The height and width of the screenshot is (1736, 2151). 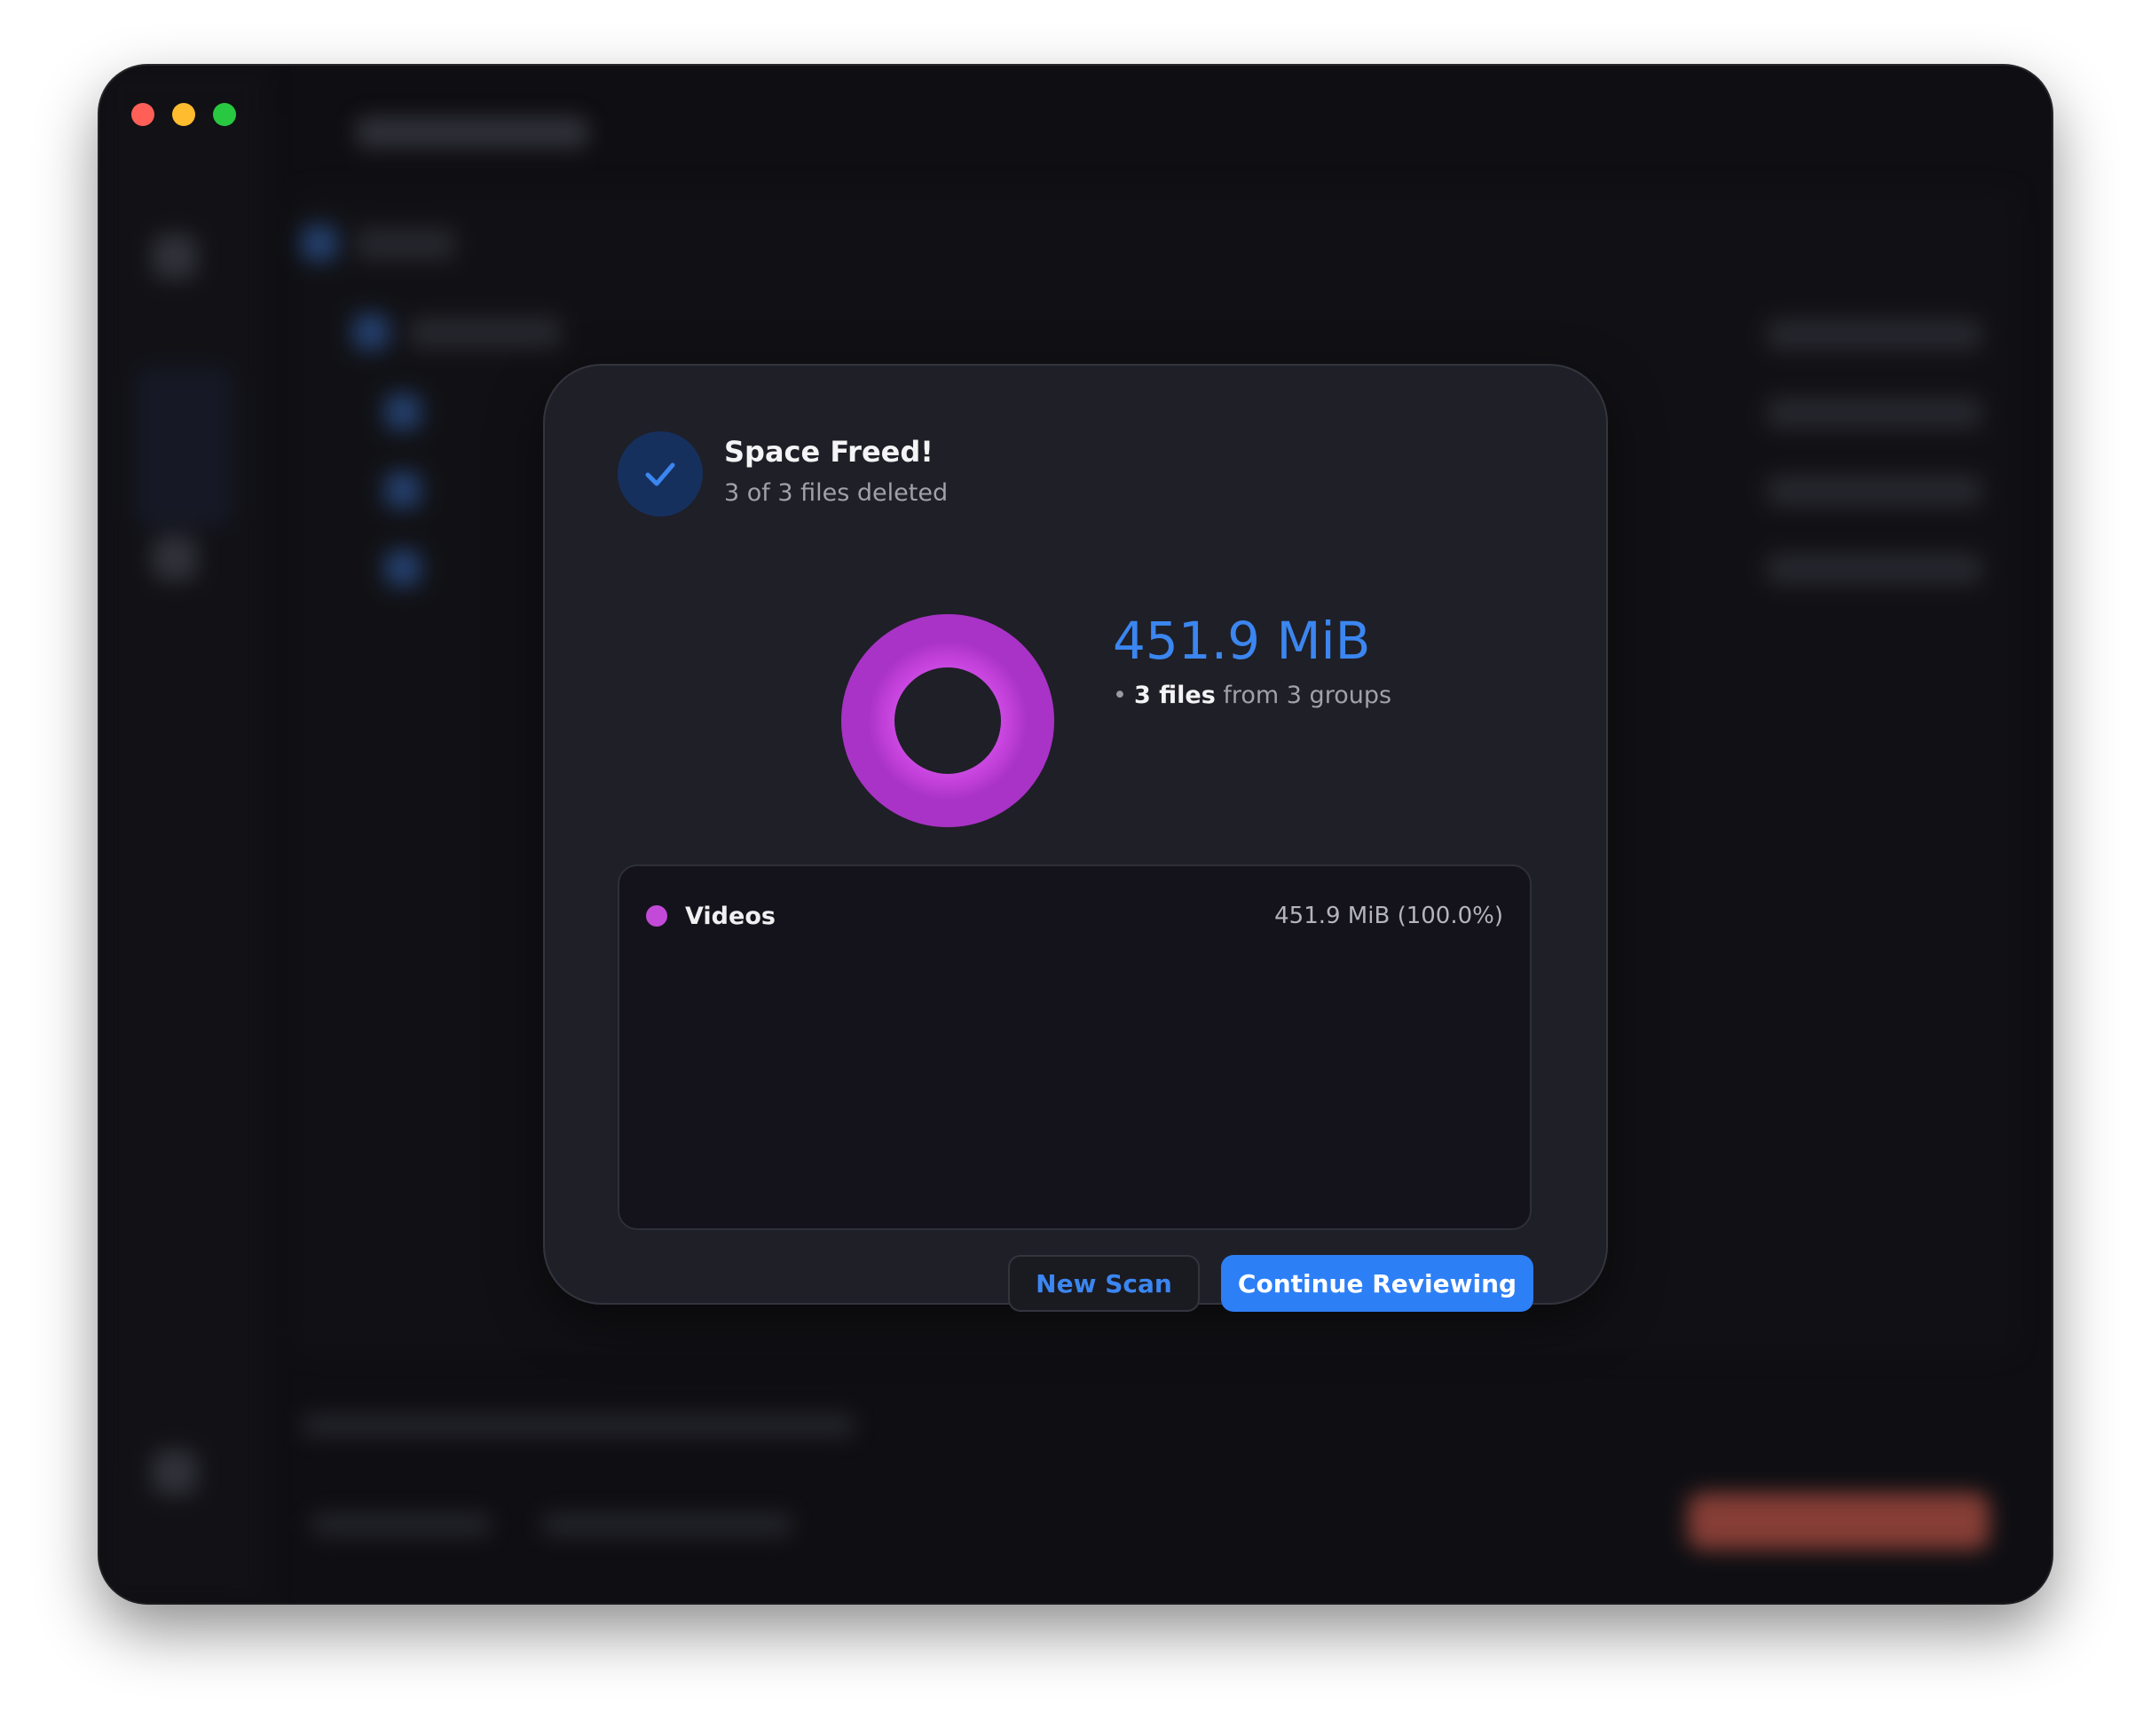 I want to click on category-breakdown: Videos 451.9 MiB (100.0%), so click(x=1075, y=1047).